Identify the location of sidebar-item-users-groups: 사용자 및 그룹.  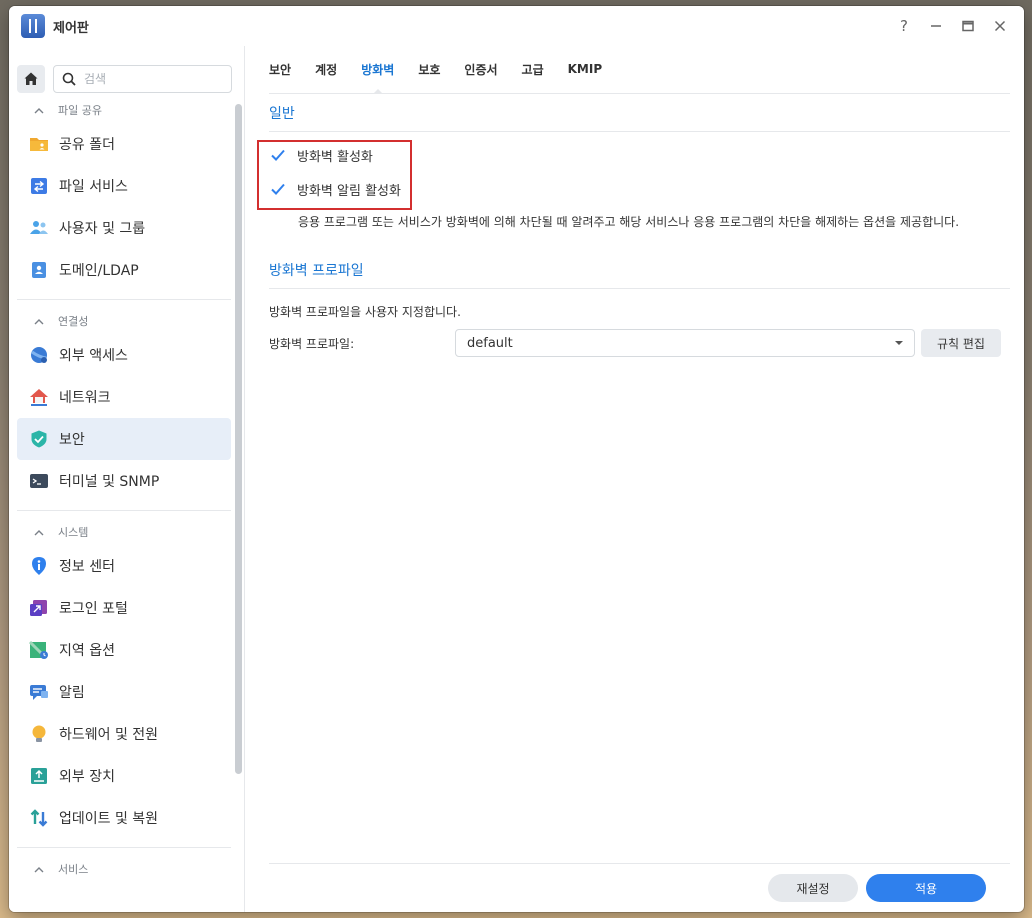
(124, 228).